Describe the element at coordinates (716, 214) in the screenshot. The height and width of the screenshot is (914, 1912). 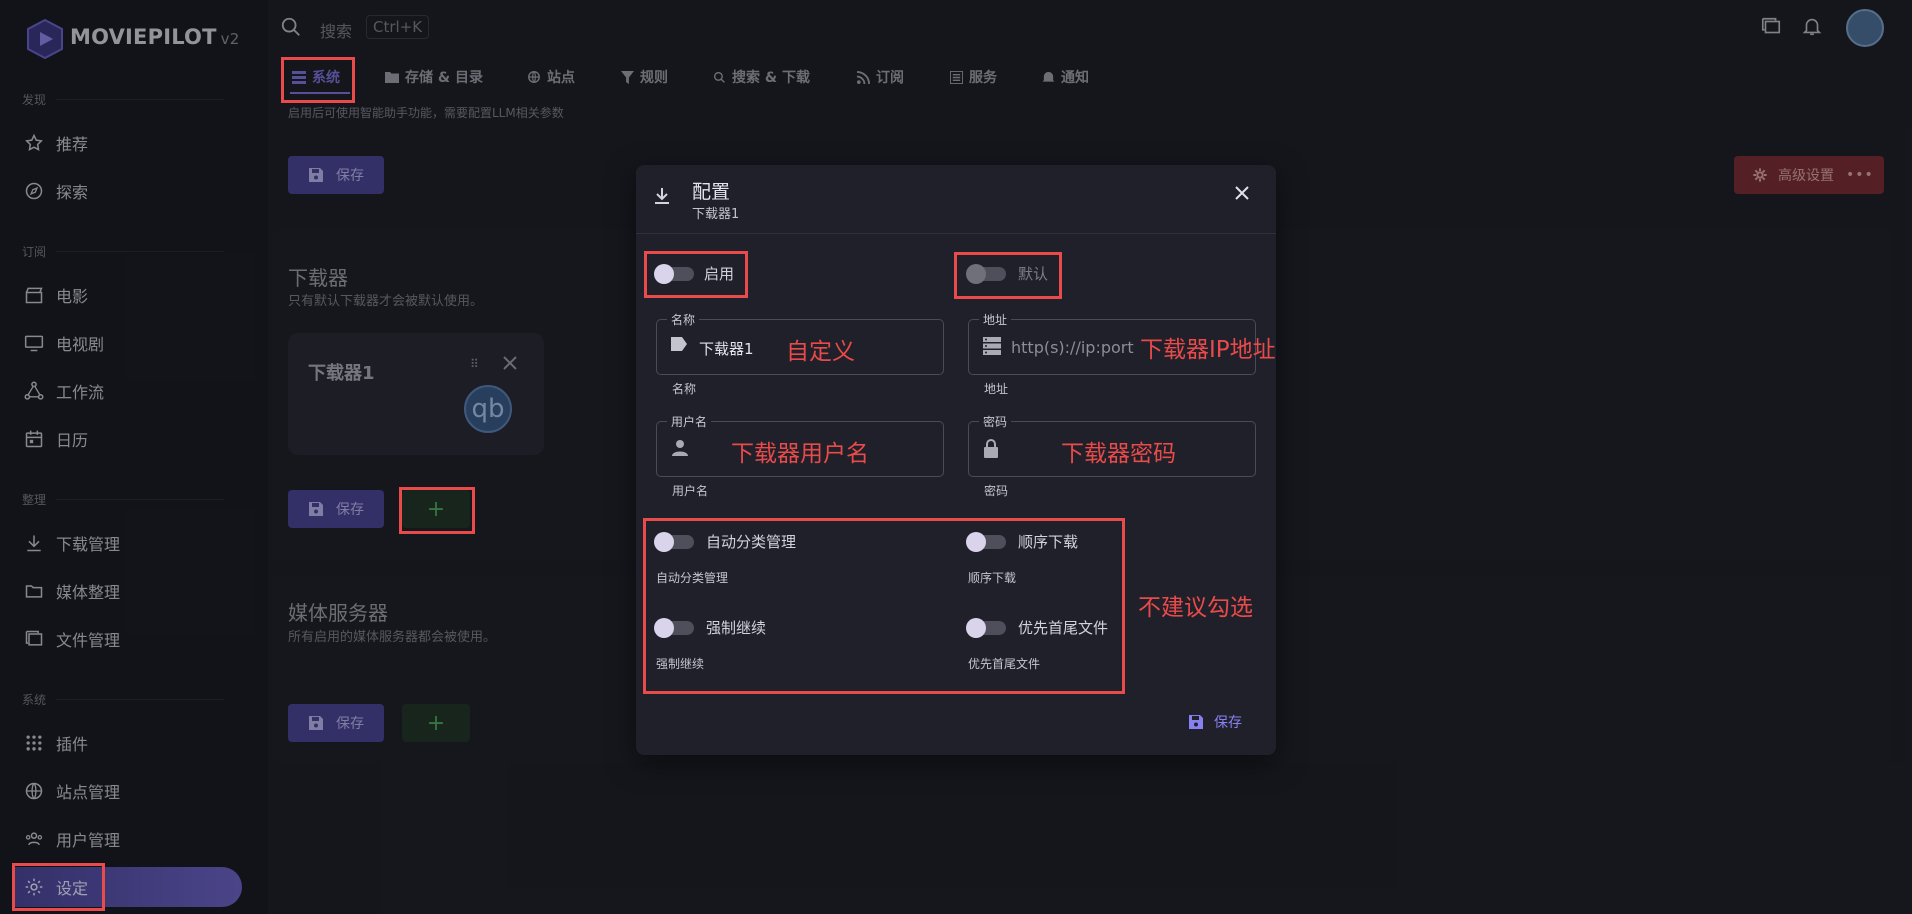
I see `dialog-subtitle: 下载器1` at that location.